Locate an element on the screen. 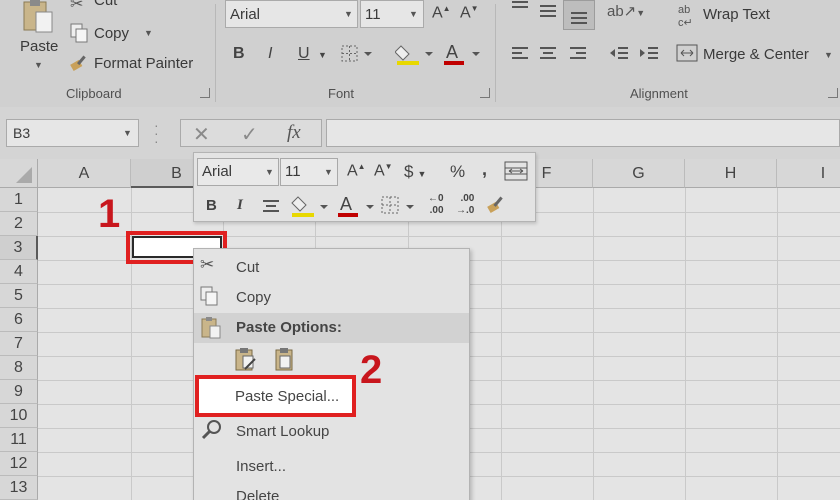 The width and height of the screenshot is (840, 500). row-header-10: 10 is located at coordinates (19, 416).